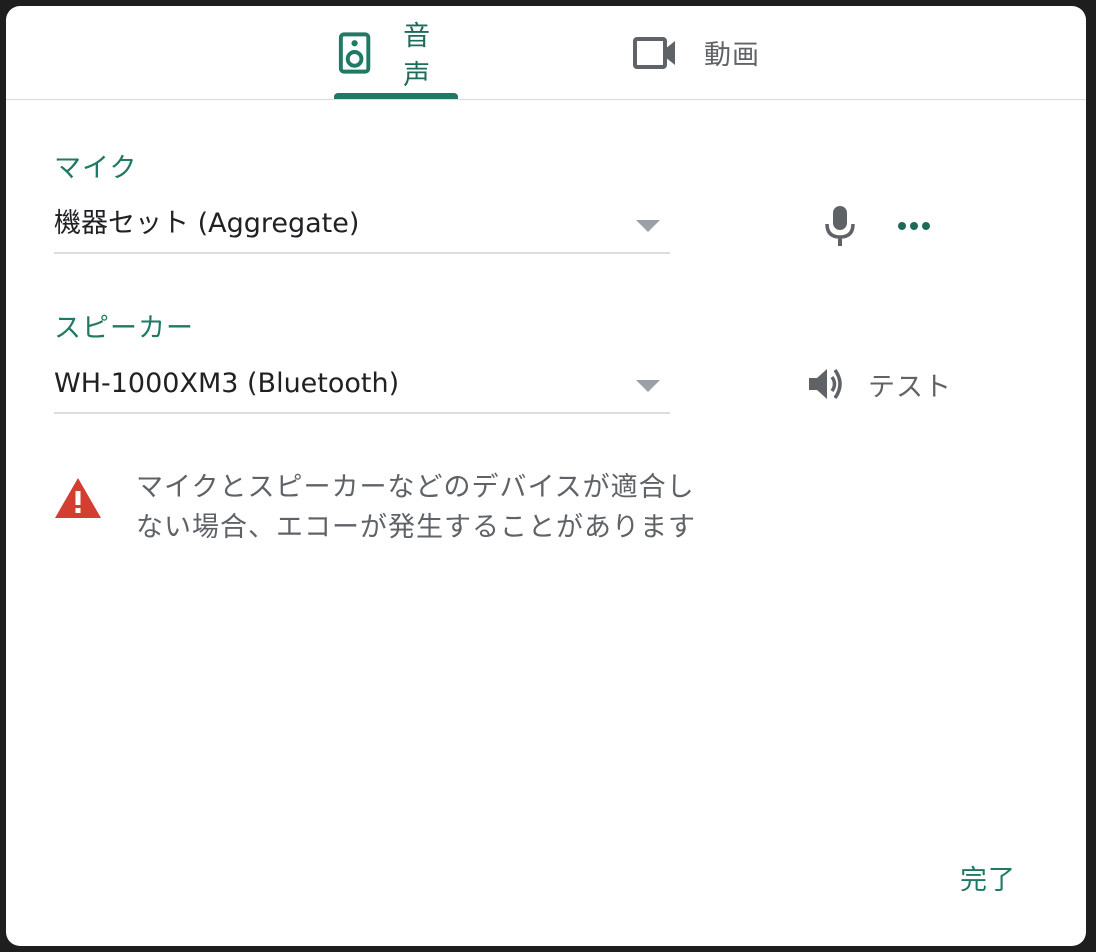 This screenshot has height=952, width=1096. What do you see at coordinates (124, 328) in the screenshot?
I see `speaker-label: スピーカー` at bounding box center [124, 328].